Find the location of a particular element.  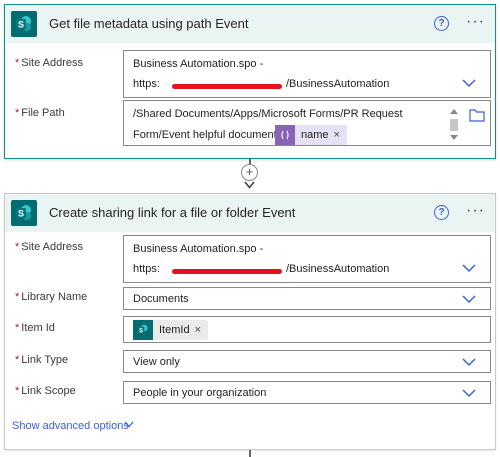

dynamic-content-token-name: name × is located at coordinates (311, 135).